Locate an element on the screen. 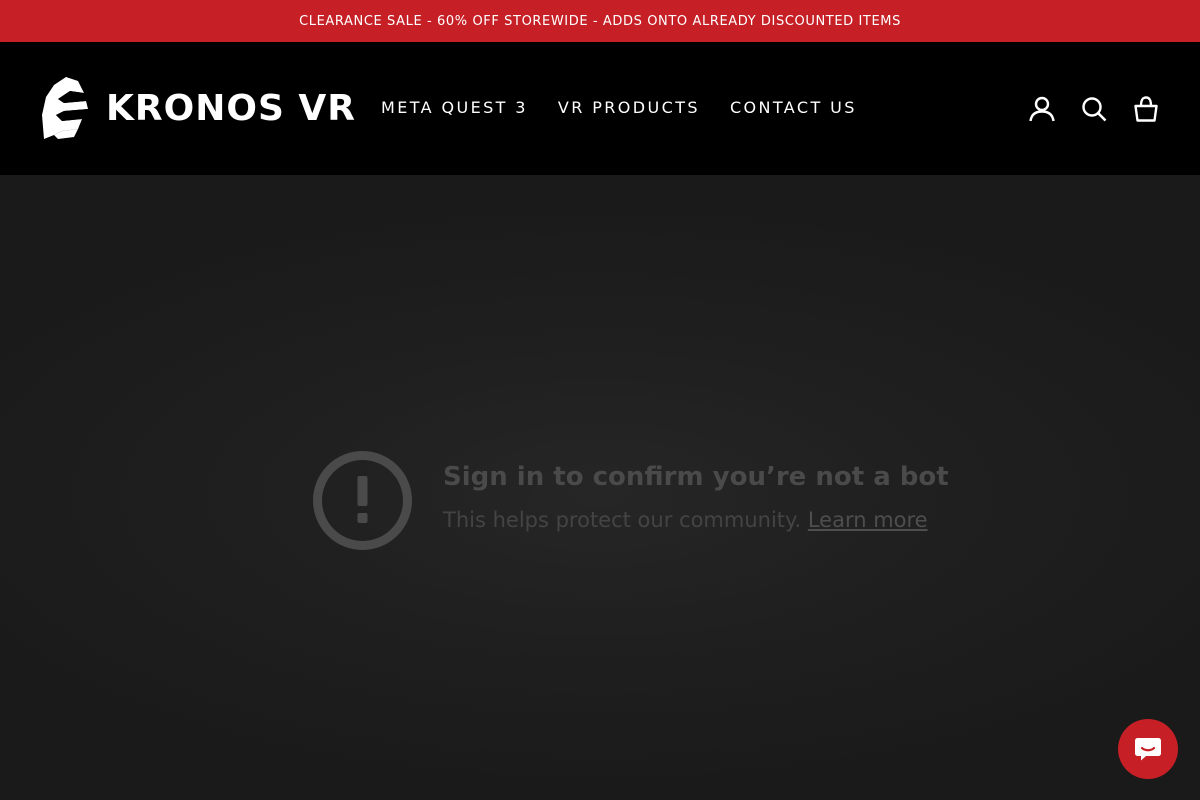 The width and height of the screenshot is (1200, 800). chat-button is located at coordinates (1148, 749).